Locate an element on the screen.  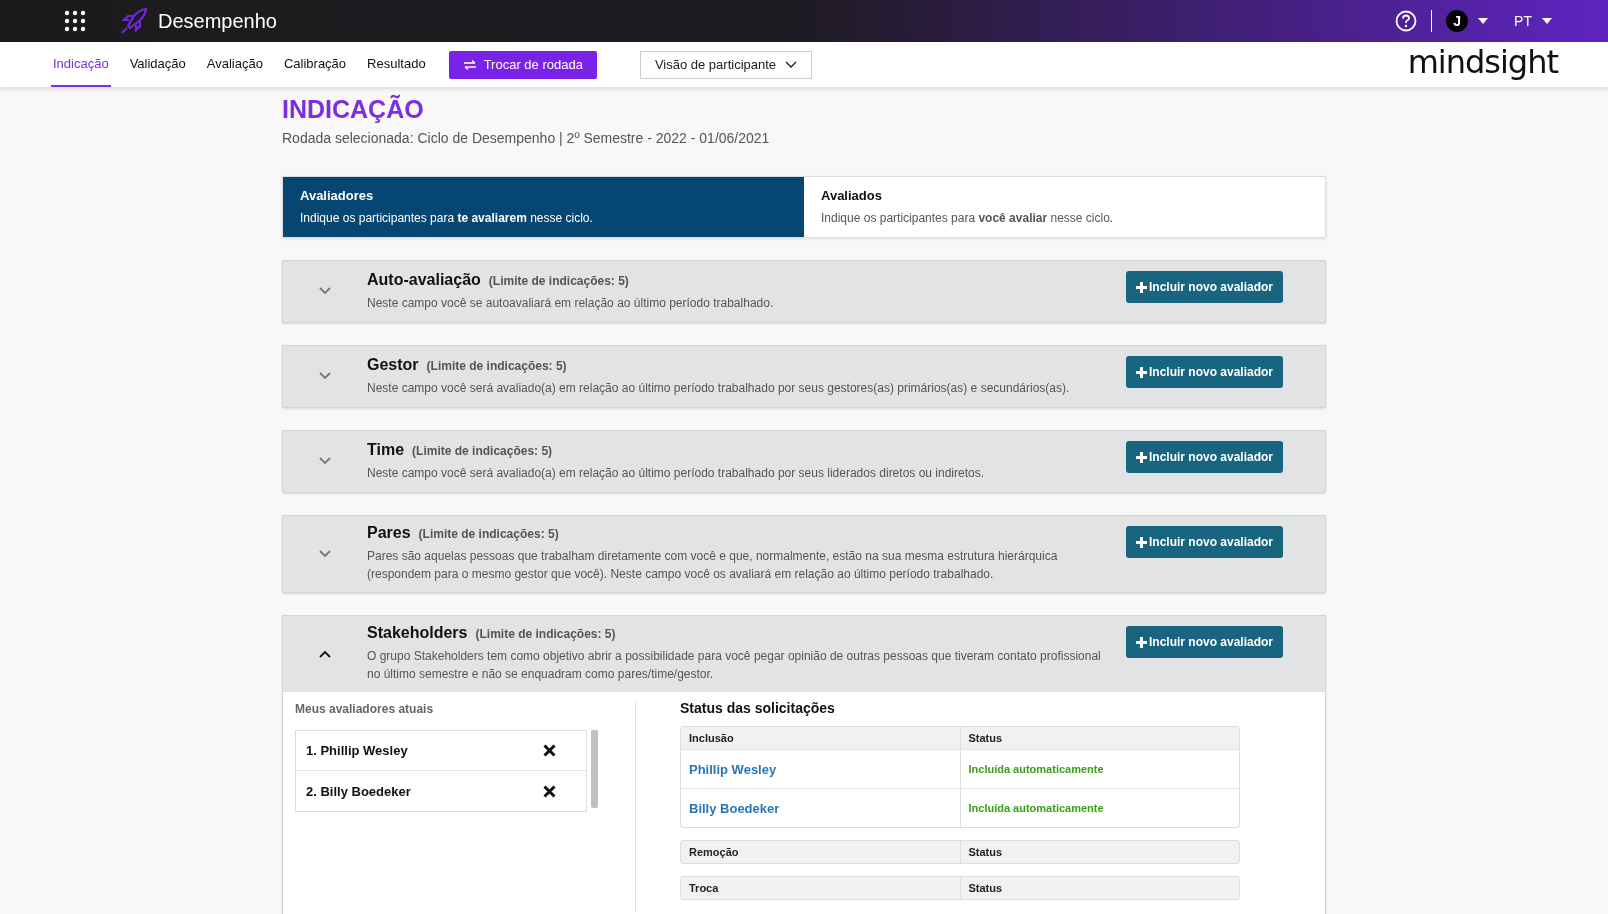
role-description: Indique os participantes para você avaliar nesse ciclo. is located at coordinates (968, 218).